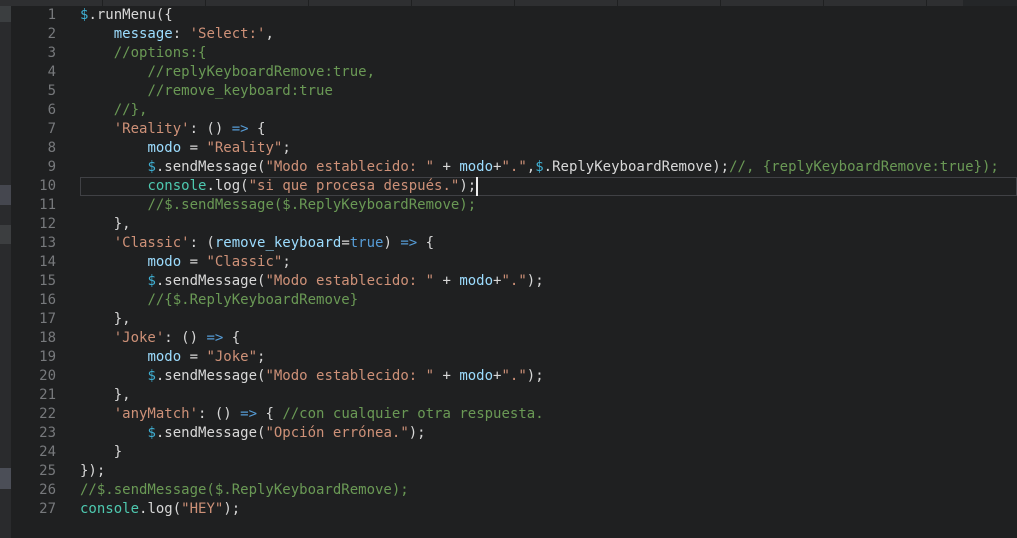  What do you see at coordinates (548, 433) in the screenshot?
I see `code-line: $.sendMessage("Opción errónea.");` at bounding box center [548, 433].